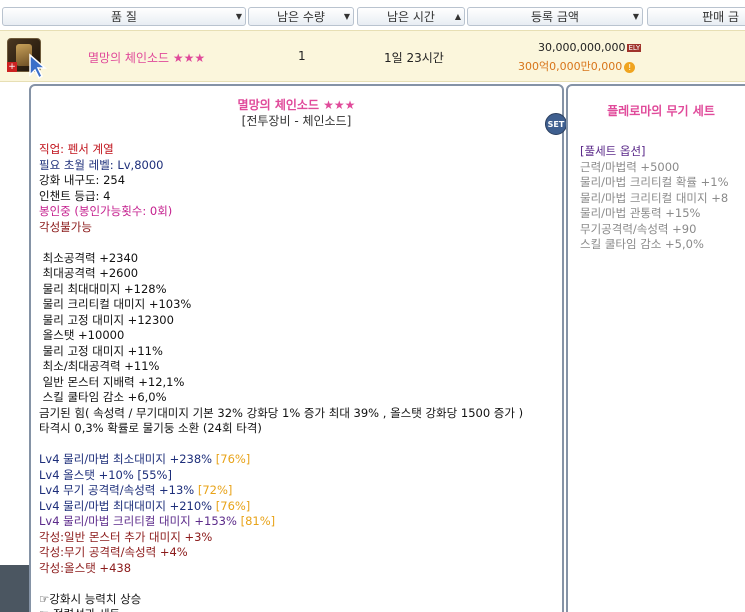  What do you see at coordinates (12, 67) in the screenshot?
I see `plus-icon: +` at bounding box center [12, 67].